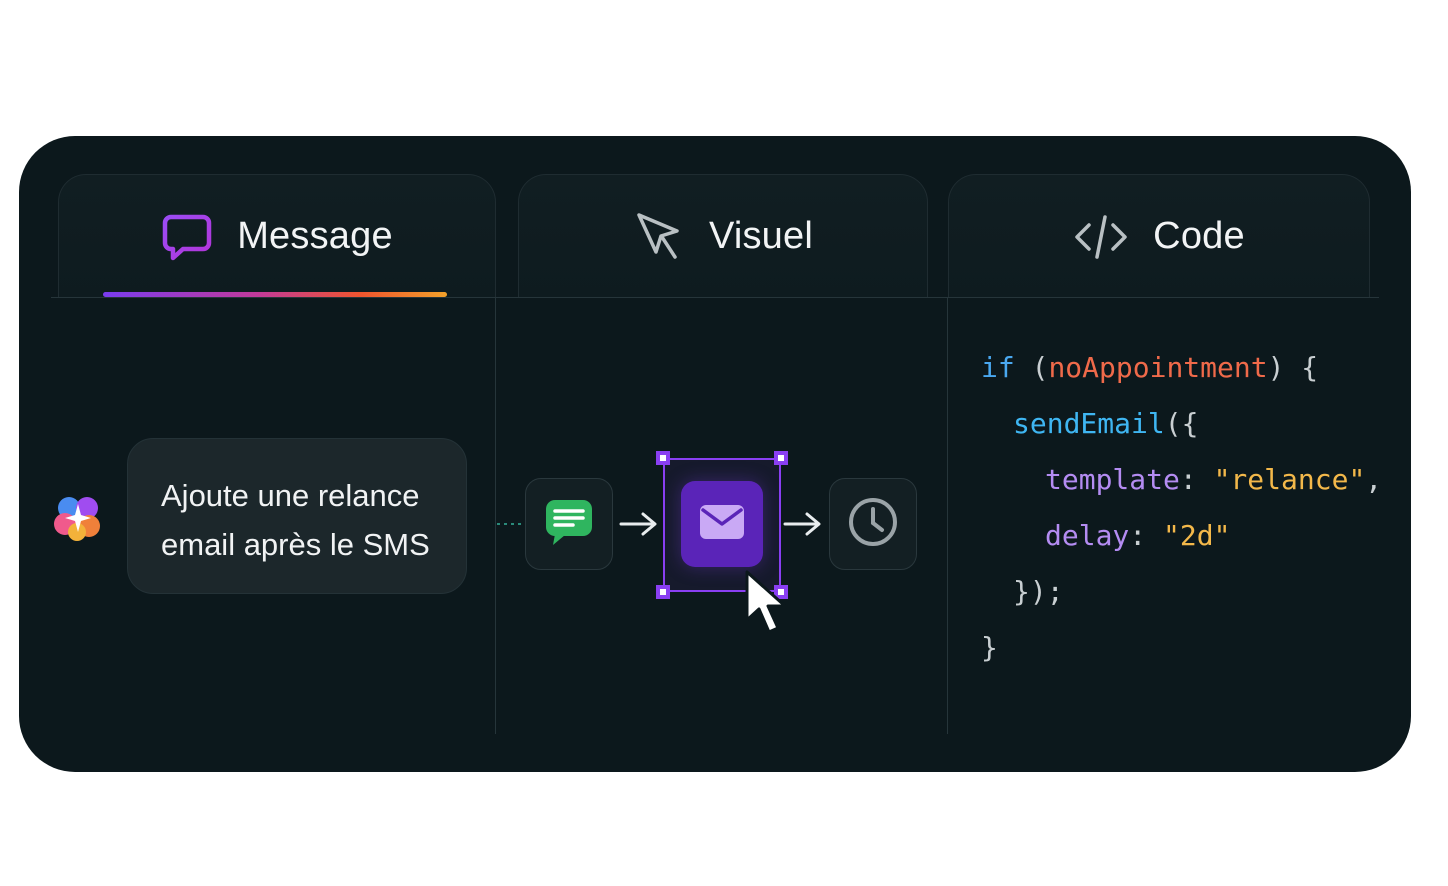 The image size is (1448, 886). I want to click on tabs-divider, so click(715, 297).